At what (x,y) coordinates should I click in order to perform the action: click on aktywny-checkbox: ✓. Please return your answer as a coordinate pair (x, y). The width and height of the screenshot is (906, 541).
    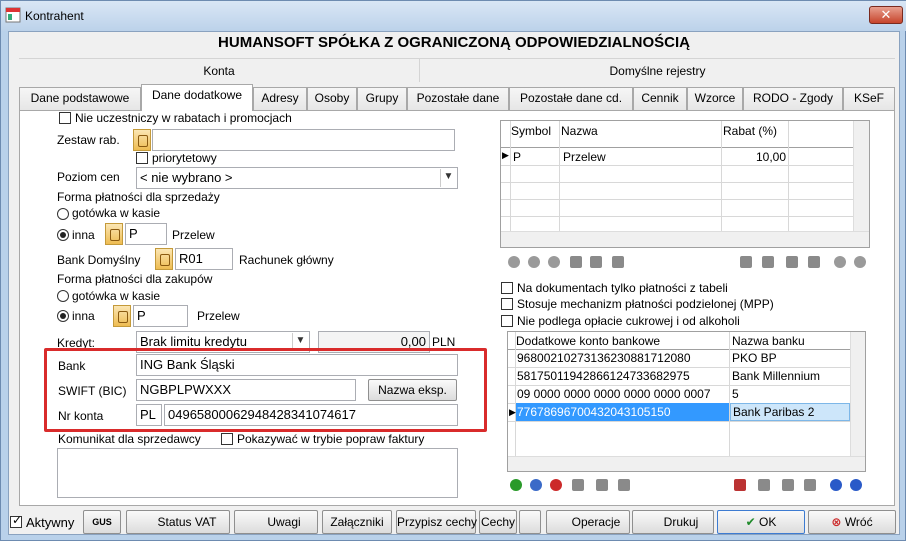
    Looking at the image, I should click on (16, 520).